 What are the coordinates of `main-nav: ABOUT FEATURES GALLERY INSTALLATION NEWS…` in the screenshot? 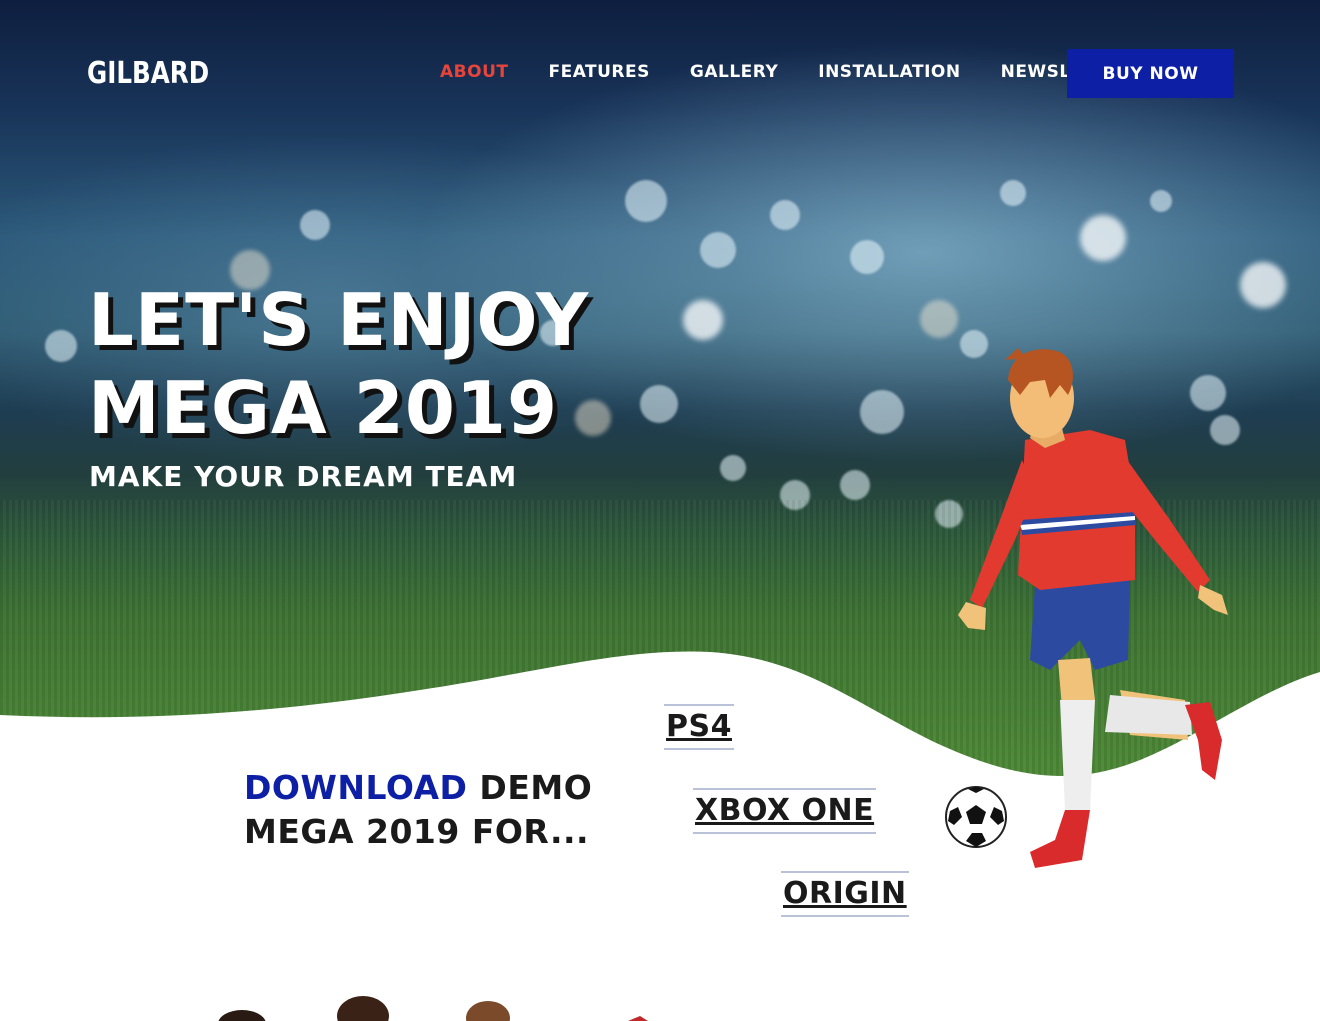 It's located at (806, 72).